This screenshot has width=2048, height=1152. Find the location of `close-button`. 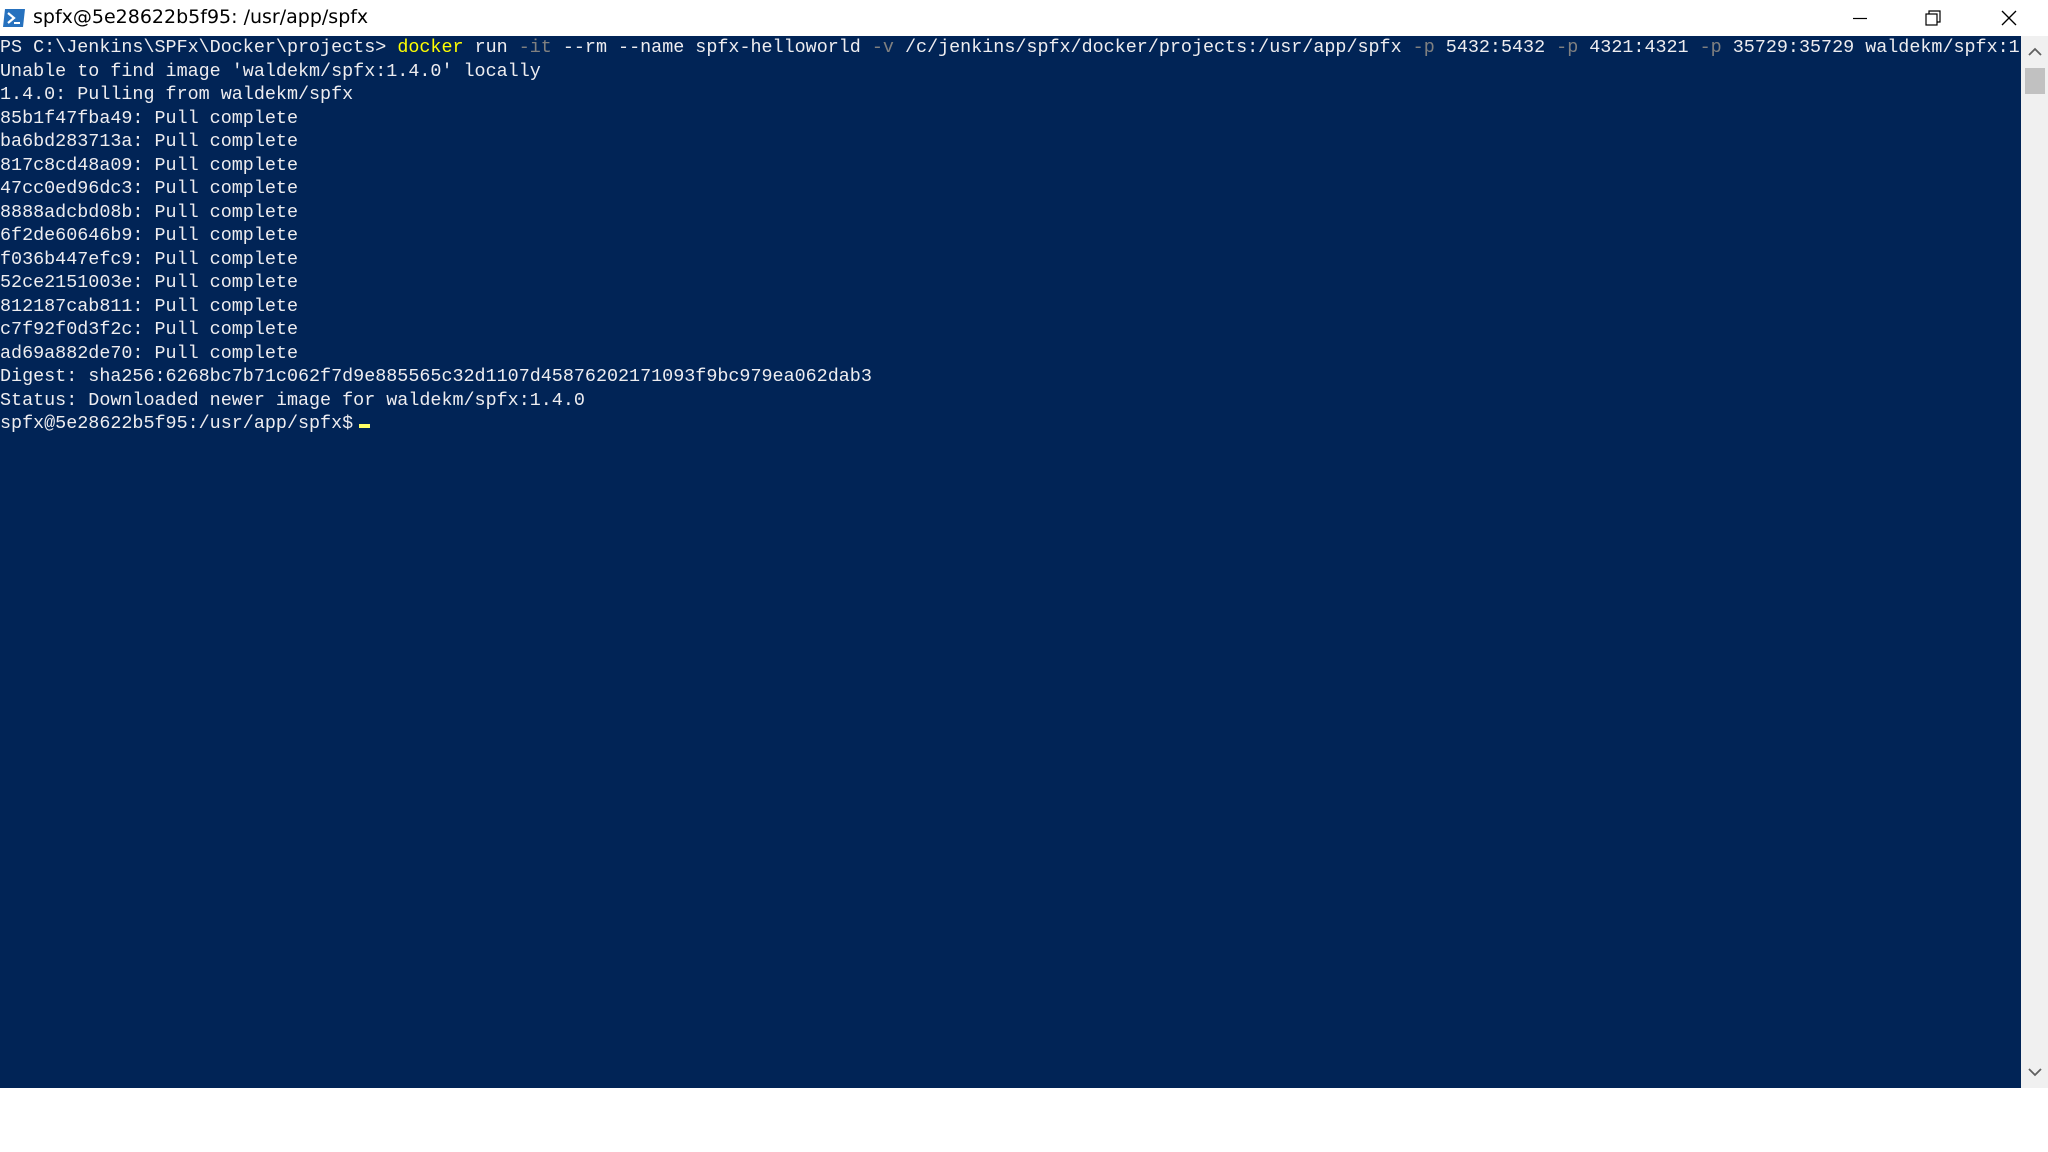

close-button is located at coordinates (2009, 18).